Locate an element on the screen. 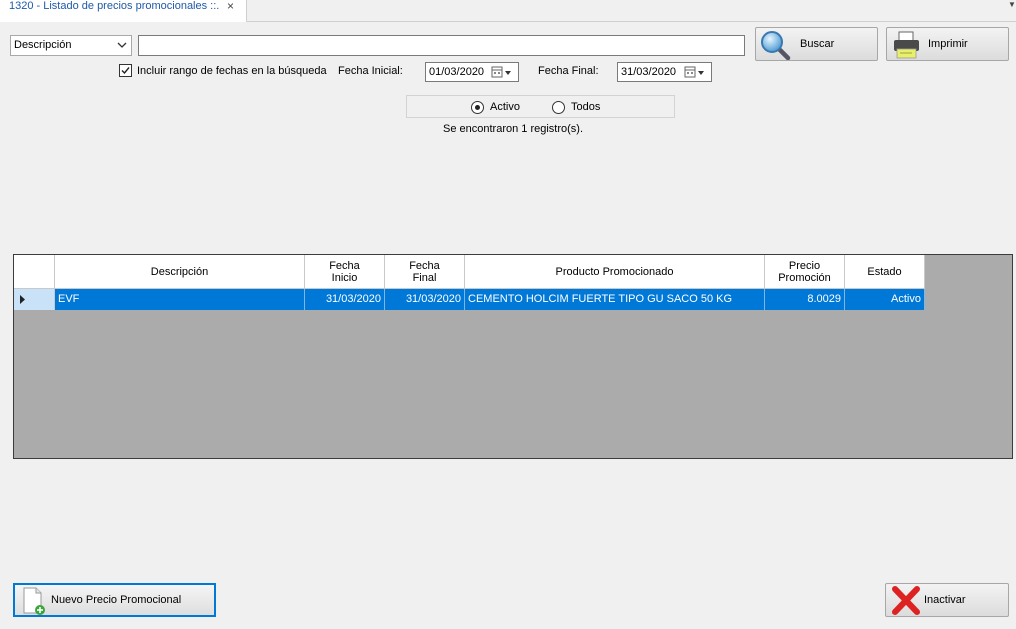 This screenshot has width=1016, height=629. current-row-arrow-icon is located at coordinates (22, 299).